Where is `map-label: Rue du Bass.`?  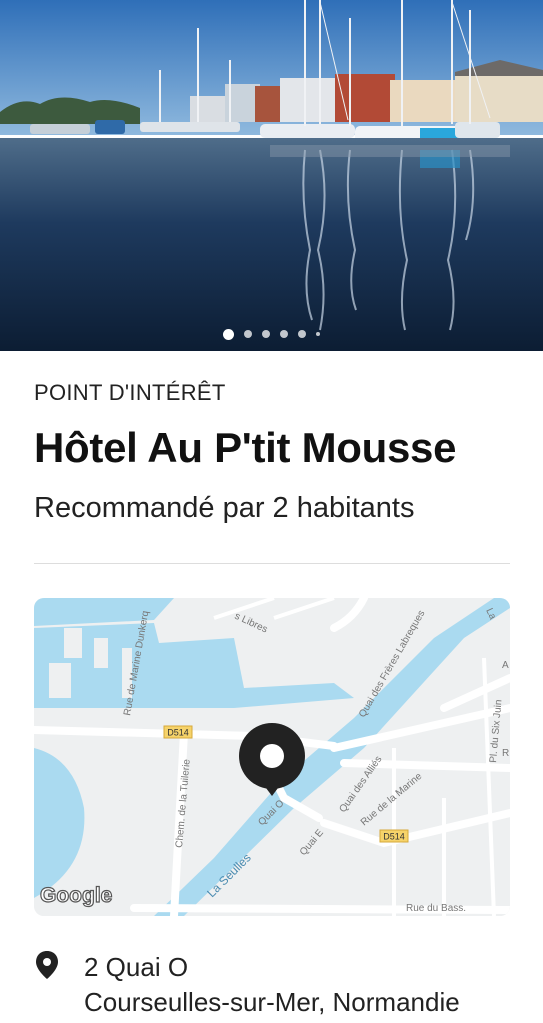
map-label: Rue du Bass. is located at coordinates (436, 908).